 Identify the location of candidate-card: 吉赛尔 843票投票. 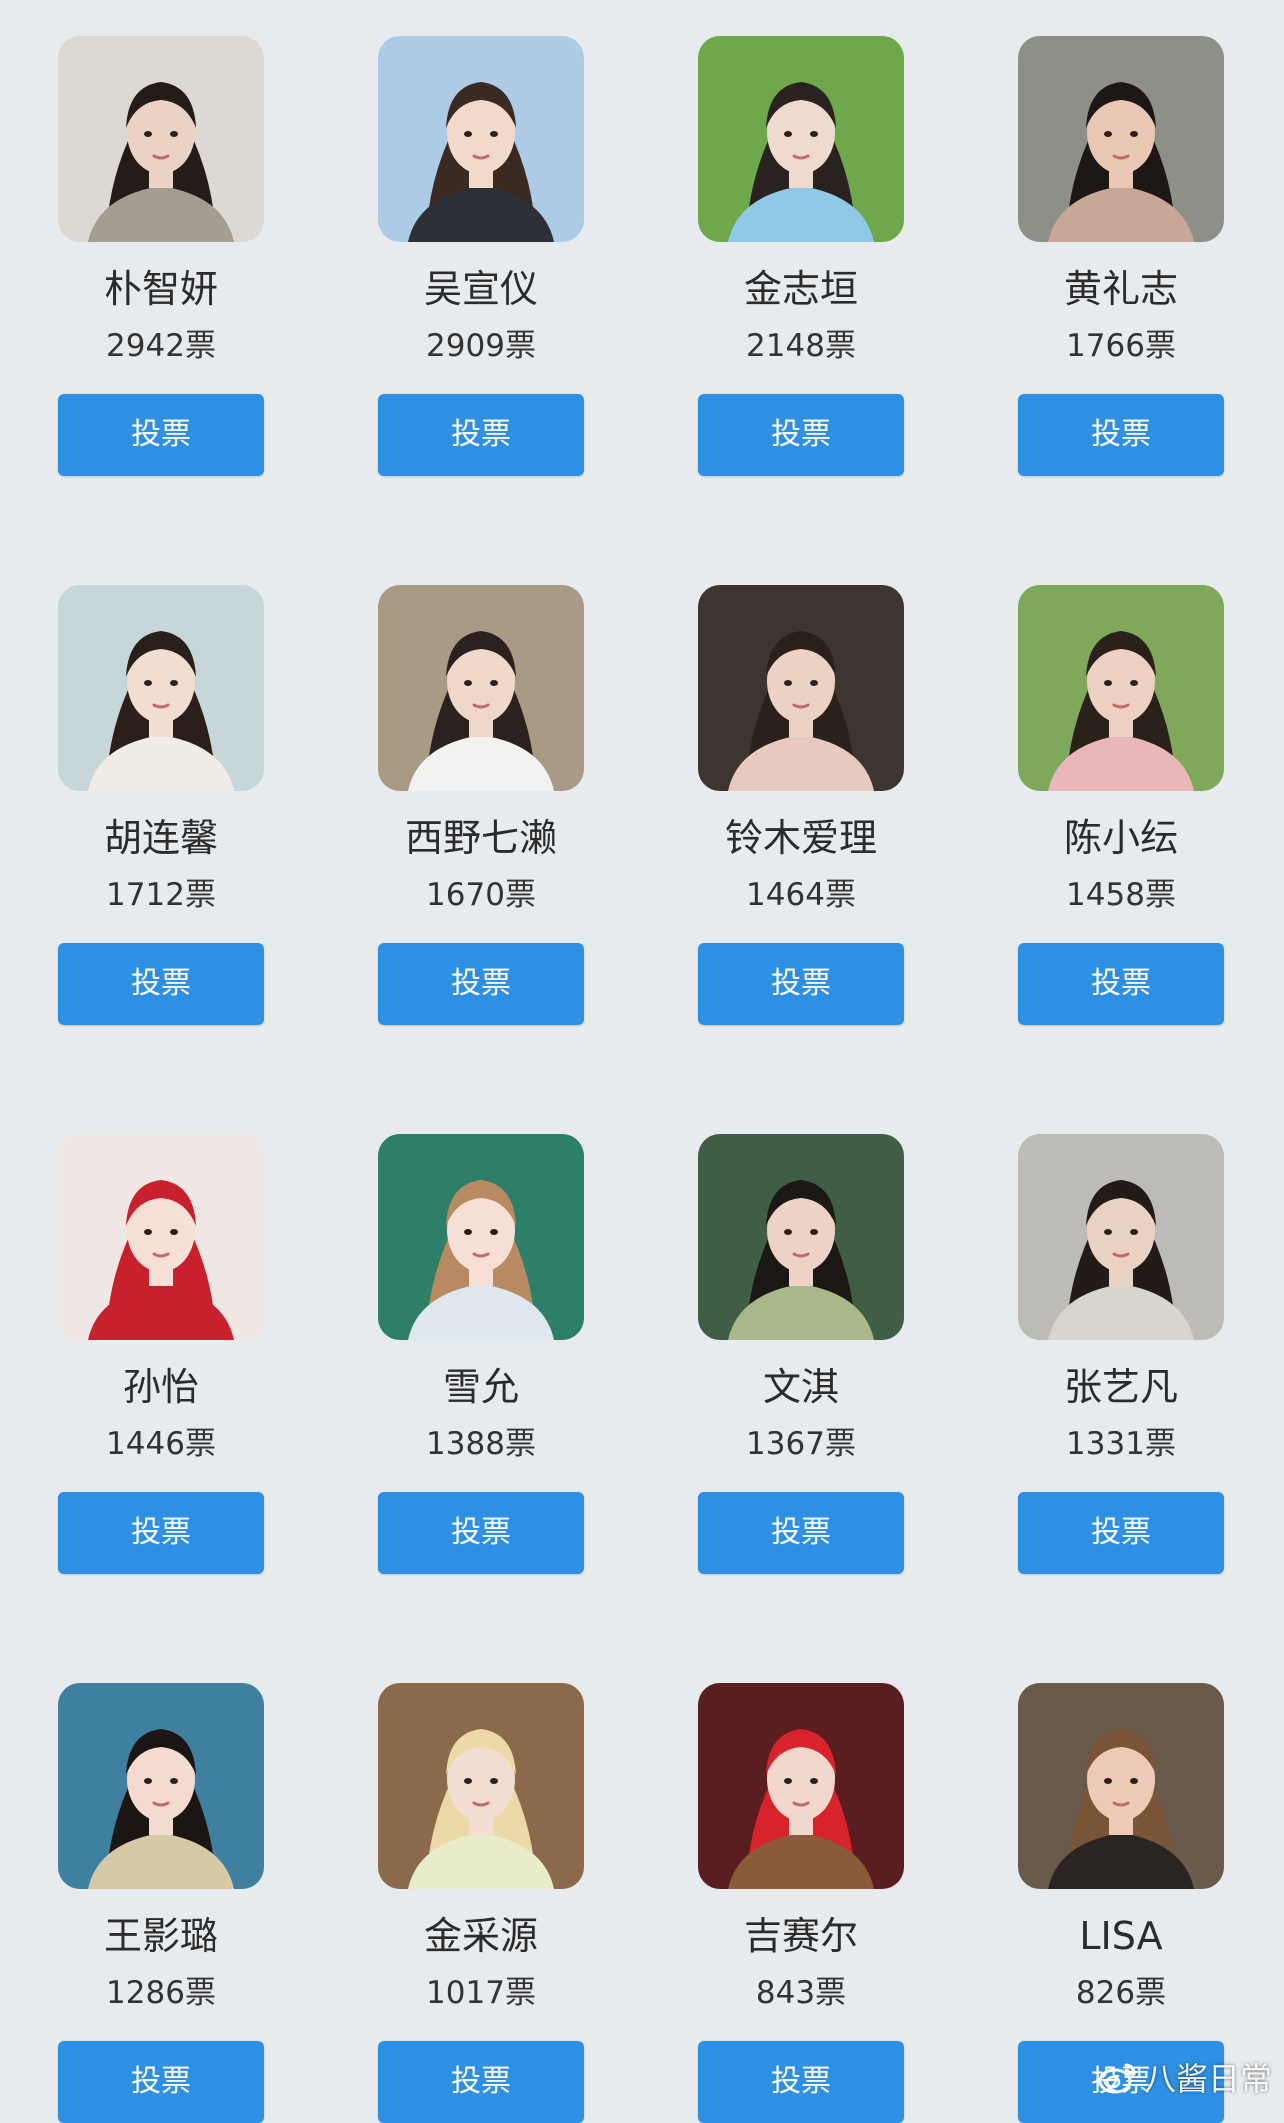
(801, 1903).